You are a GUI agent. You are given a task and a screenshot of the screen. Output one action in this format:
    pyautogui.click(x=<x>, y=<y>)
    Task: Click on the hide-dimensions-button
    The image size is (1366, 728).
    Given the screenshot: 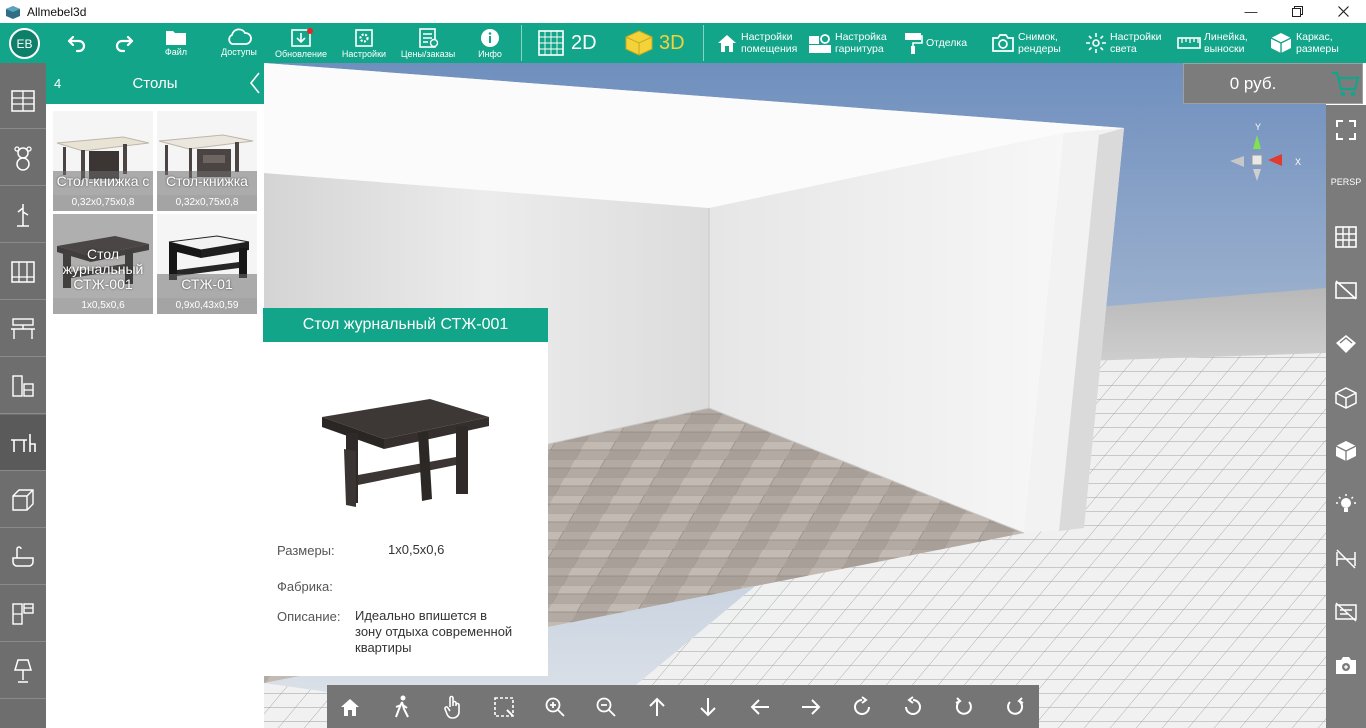 What is the action you would take?
    pyautogui.click(x=1346, y=559)
    